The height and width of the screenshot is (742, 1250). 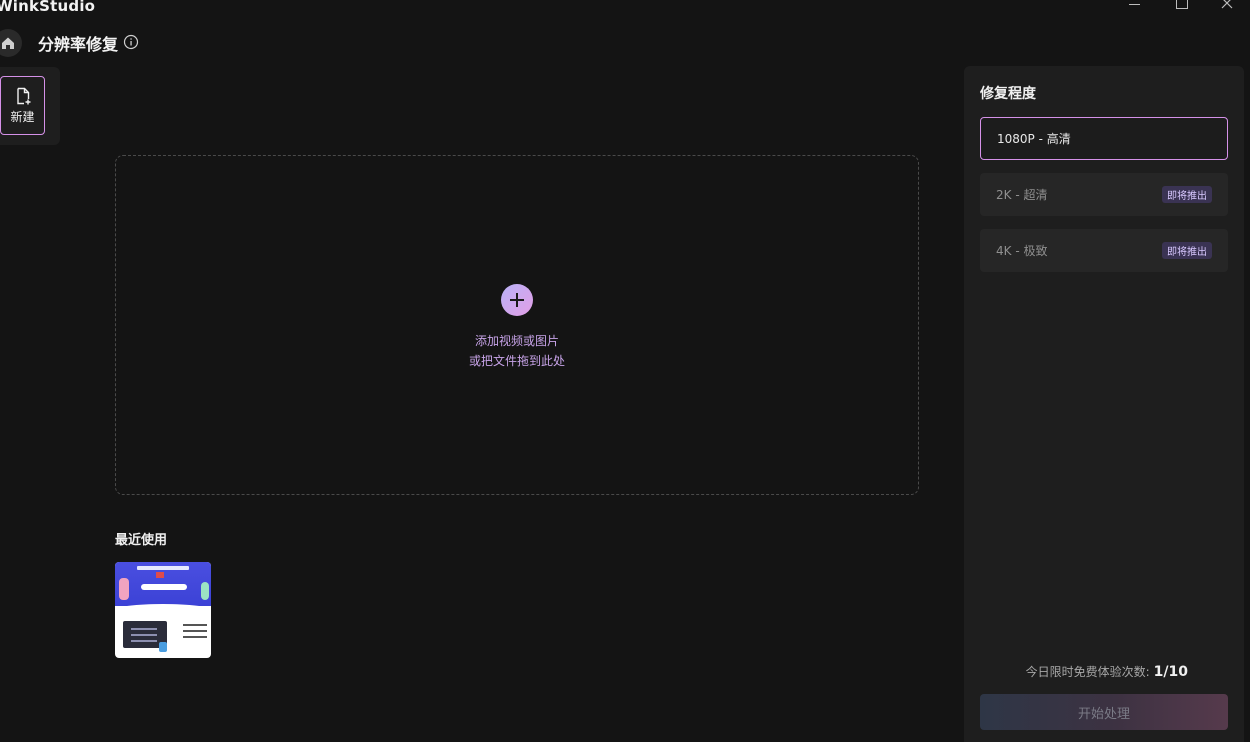 What do you see at coordinates (1008, 94) in the screenshot?
I see `panel-title: 修复程度` at bounding box center [1008, 94].